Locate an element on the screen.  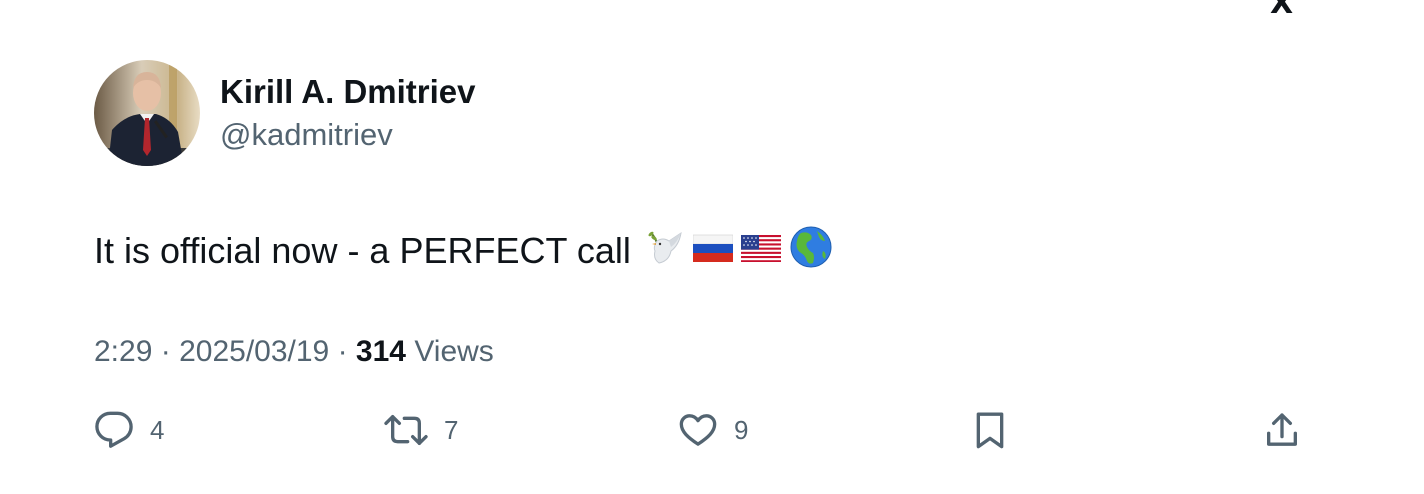
bookmark-button is located at coordinates (990, 430).